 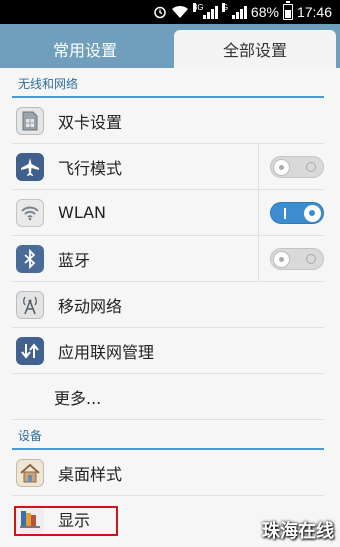 I want to click on tab-label: 全部设置, so click(x=254, y=50).